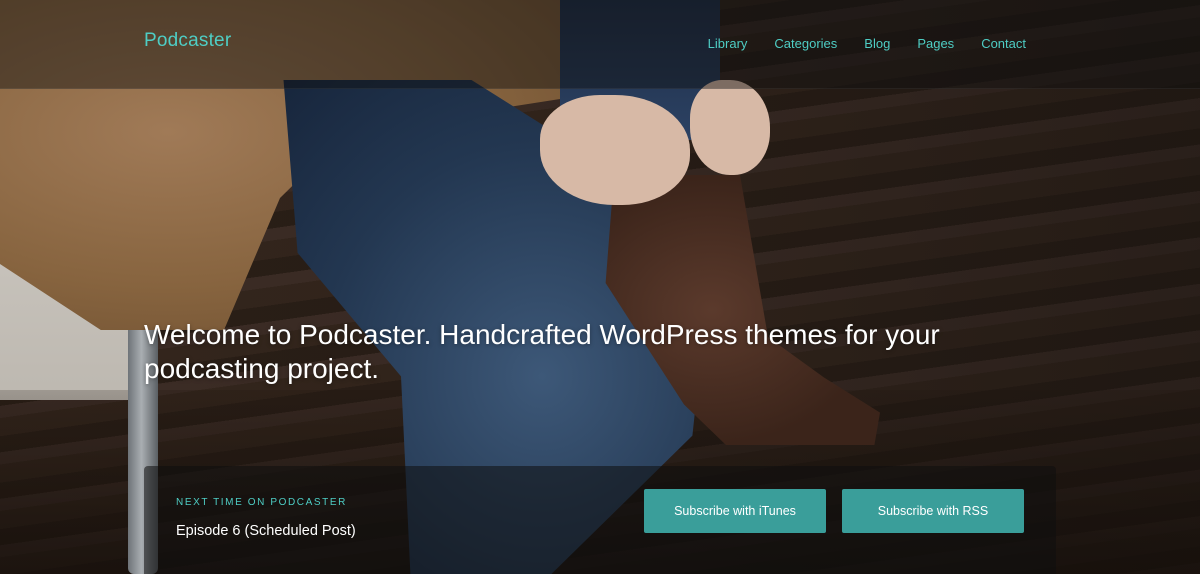 The image size is (1200, 574). Describe the element at coordinates (935, 43) in the screenshot. I see `nav-item-pages: Pages` at that location.